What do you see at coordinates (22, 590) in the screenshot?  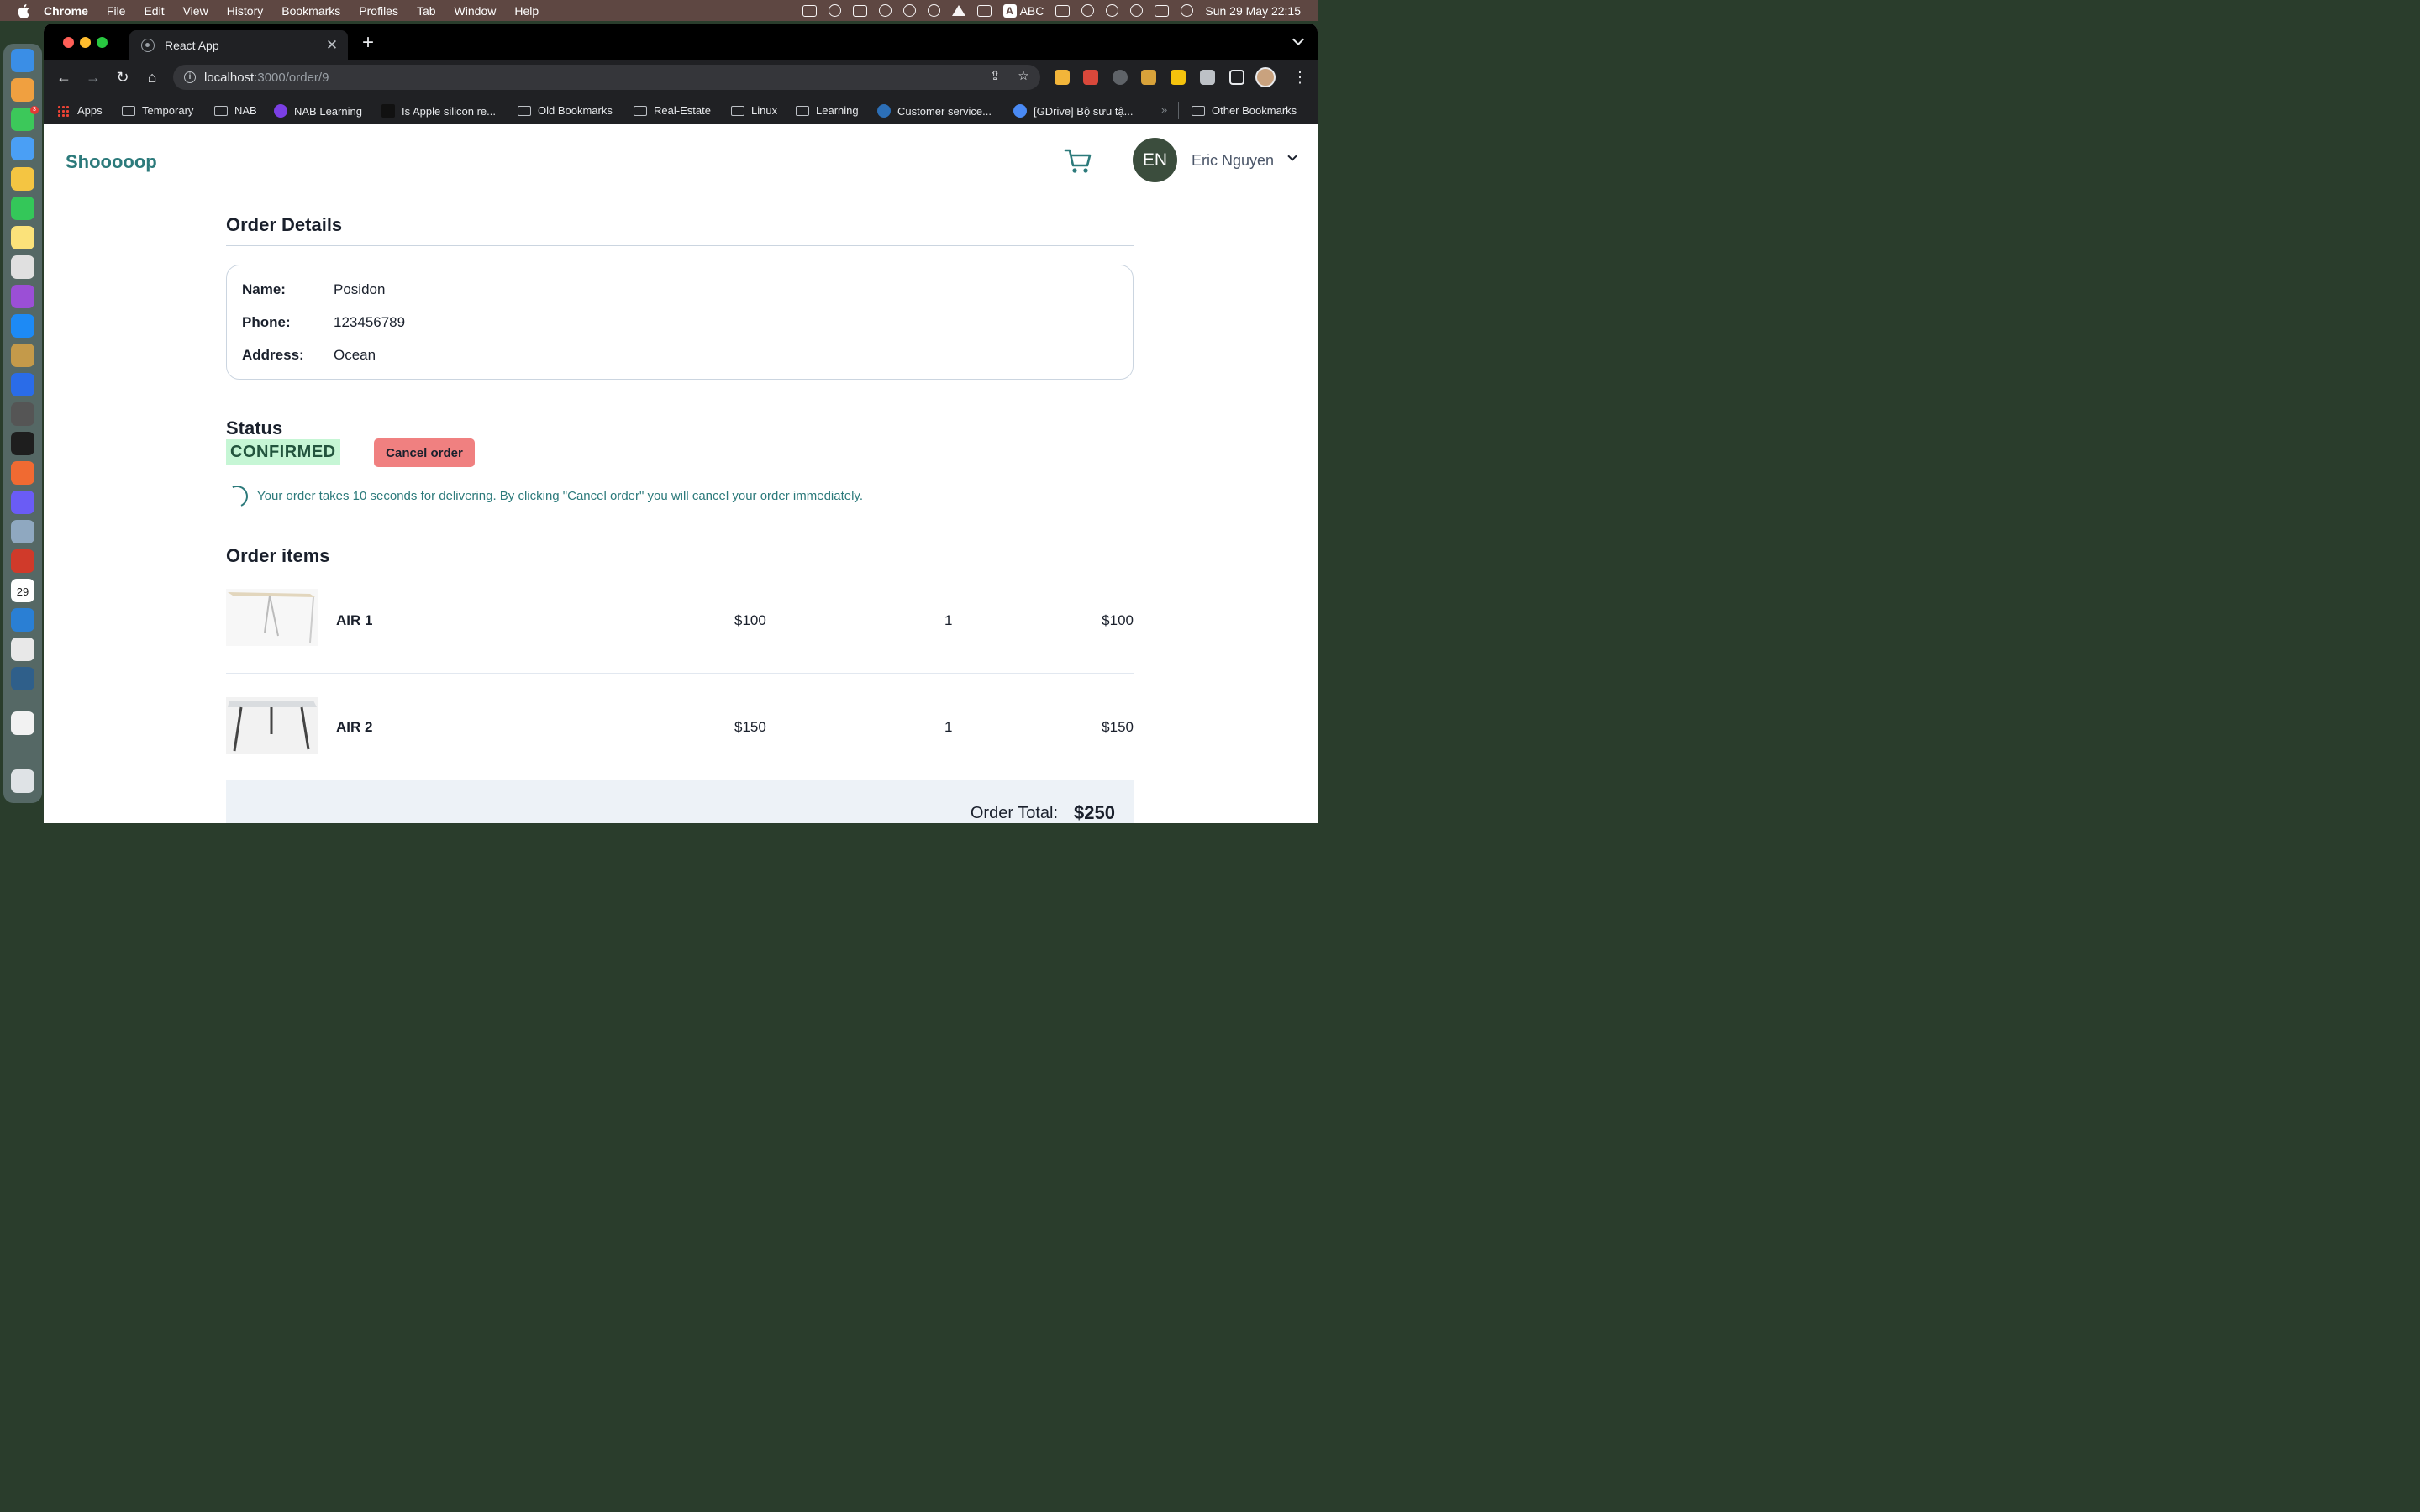 I see `calendar-icon: 29` at bounding box center [22, 590].